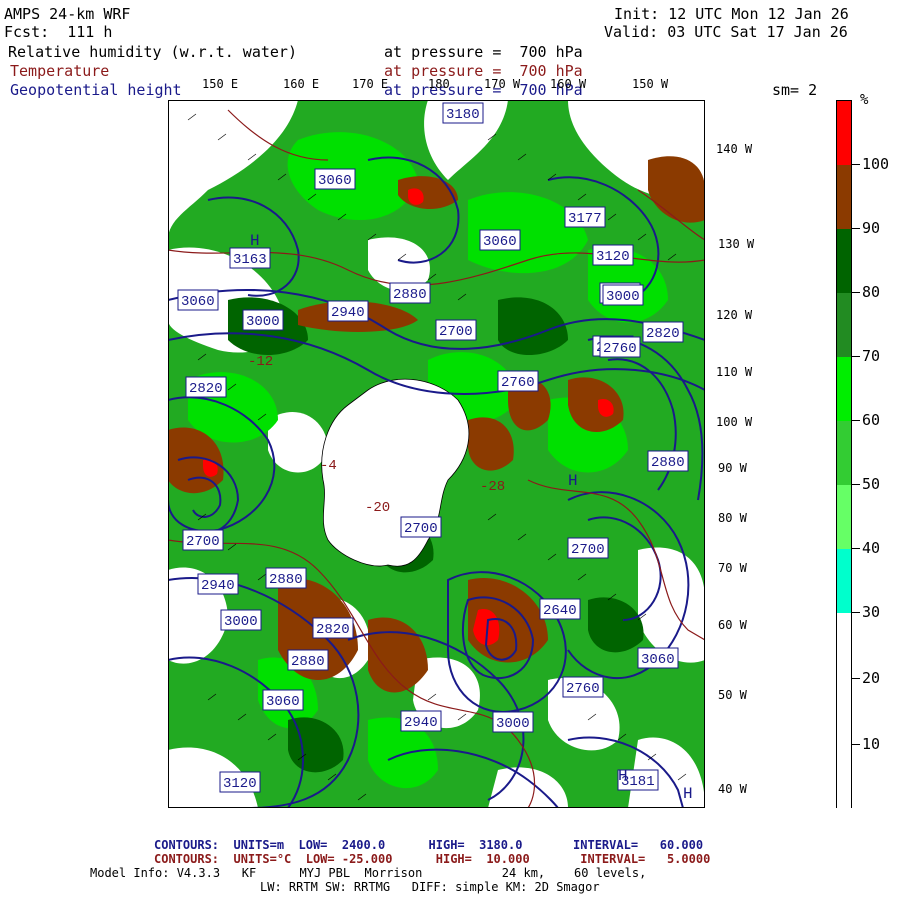 The width and height of the screenshot is (900, 900). Describe the element at coordinates (731, 14) in the screenshot. I see `init-time: Init: 12 UTC Mon 12 Jan 26` at that location.